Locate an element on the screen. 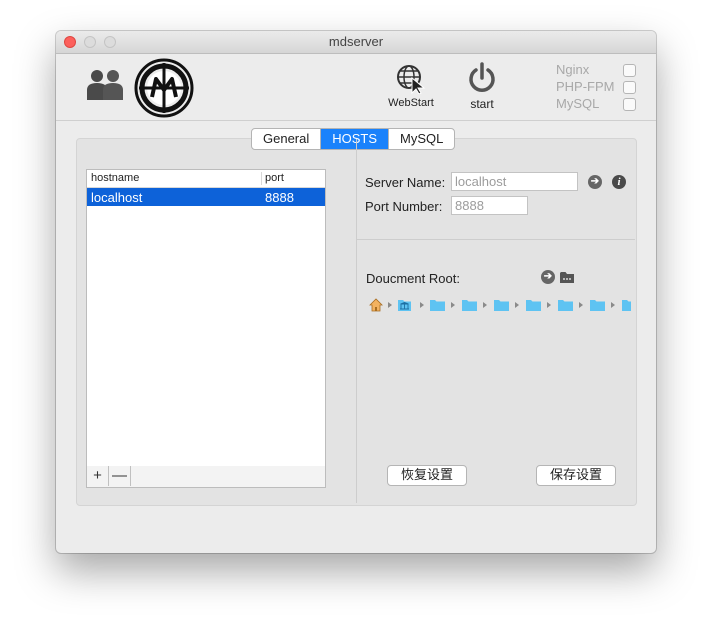 The height and width of the screenshot is (634, 712). mdserver-logo-icon is located at coordinates (164, 88).